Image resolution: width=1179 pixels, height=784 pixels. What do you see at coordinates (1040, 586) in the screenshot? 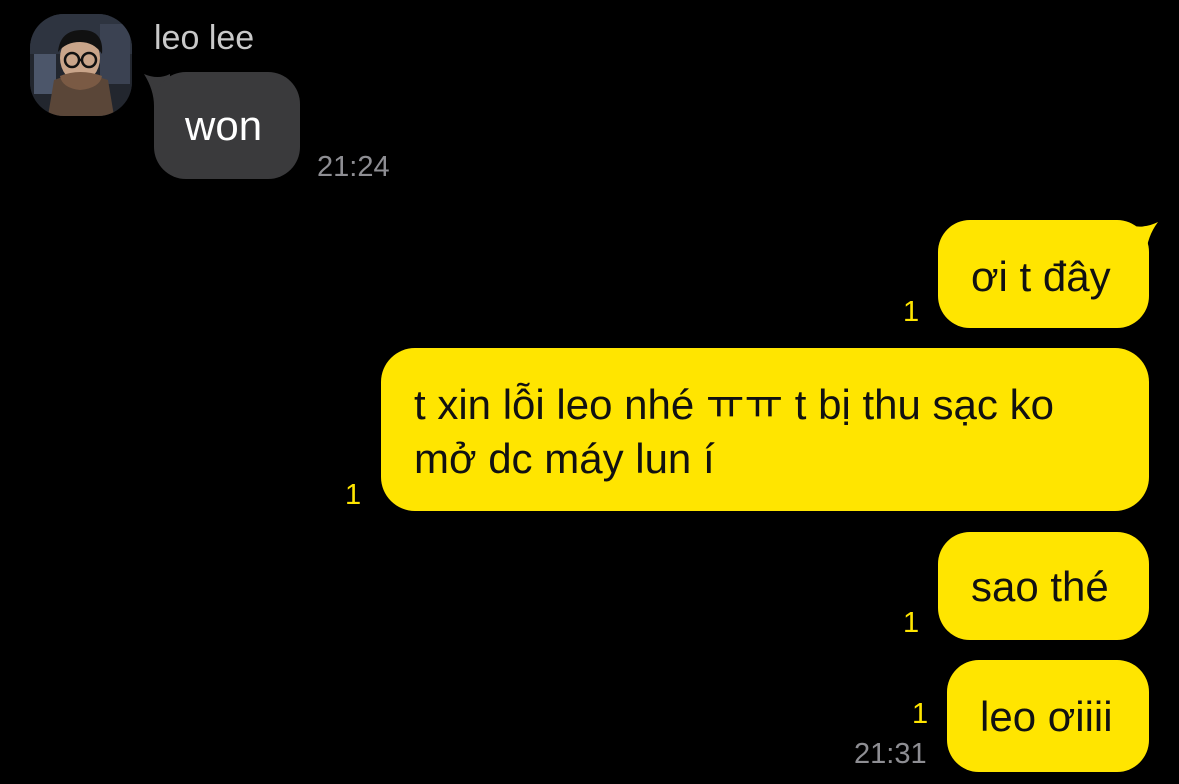
I see `message-text: sao thé` at bounding box center [1040, 586].